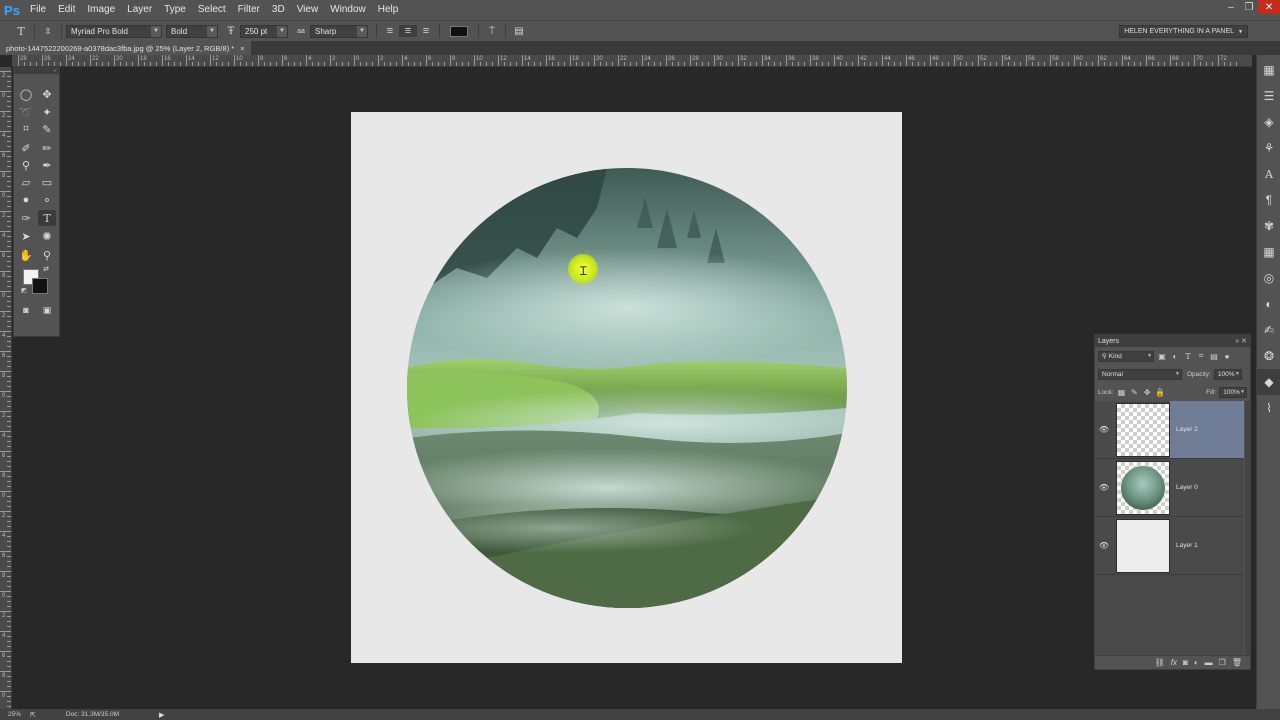 This screenshot has height=720, width=1280. Describe the element at coordinates (1169, 430) in the screenshot. I see `layer-row-layer-2: 👁 Layer 2` at that location.